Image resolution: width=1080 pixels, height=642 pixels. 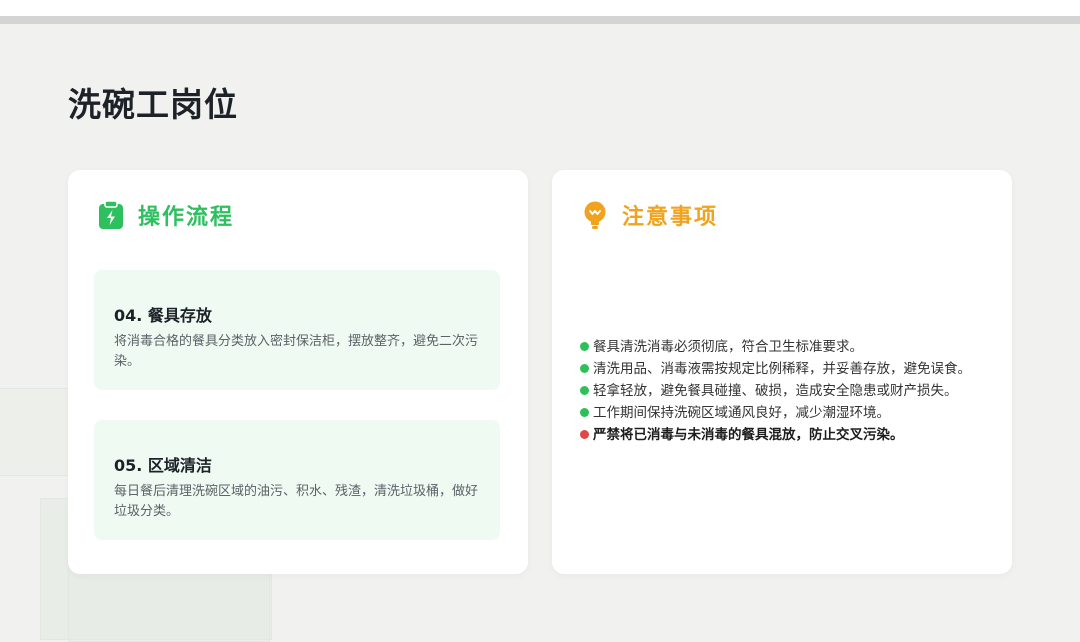 I want to click on note-text: 餐具清洗消毒必须彻底，符合卫生标准要求。, so click(x=728, y=347).